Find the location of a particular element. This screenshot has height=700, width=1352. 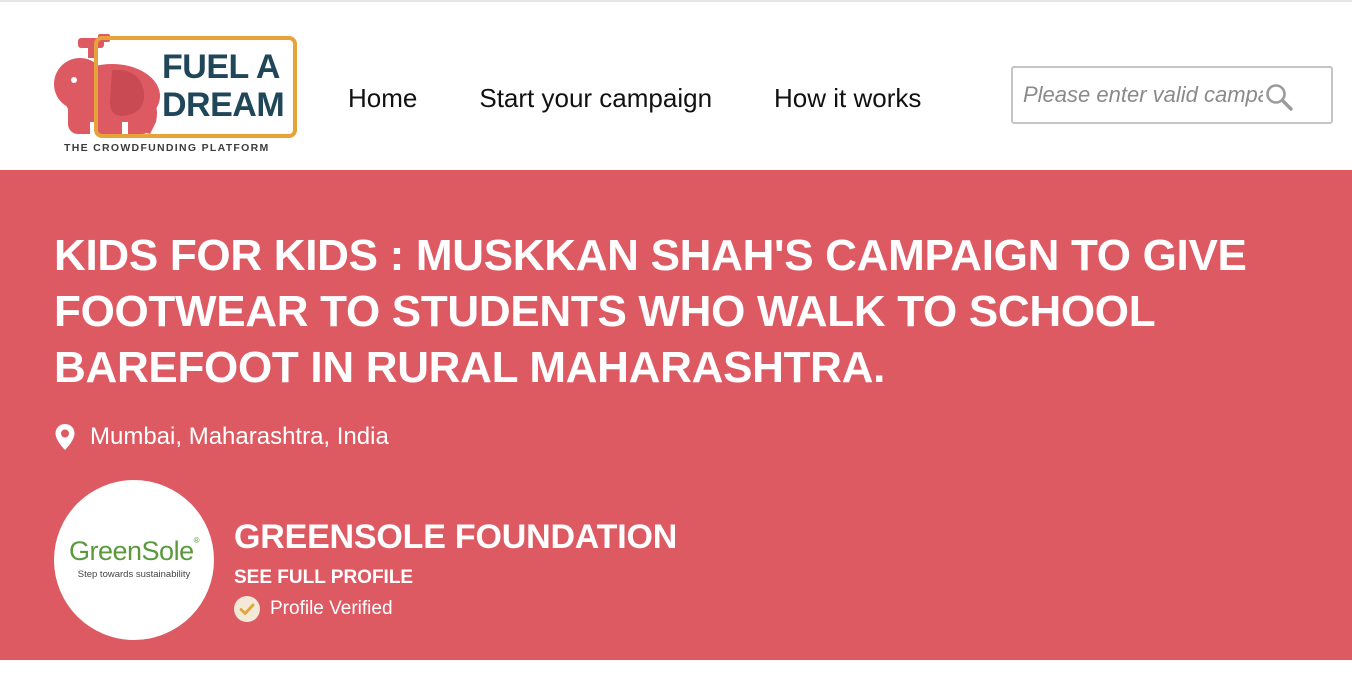

see-full-profile-link: SEE FULL PROFILE is located at coordinates (323, 578).